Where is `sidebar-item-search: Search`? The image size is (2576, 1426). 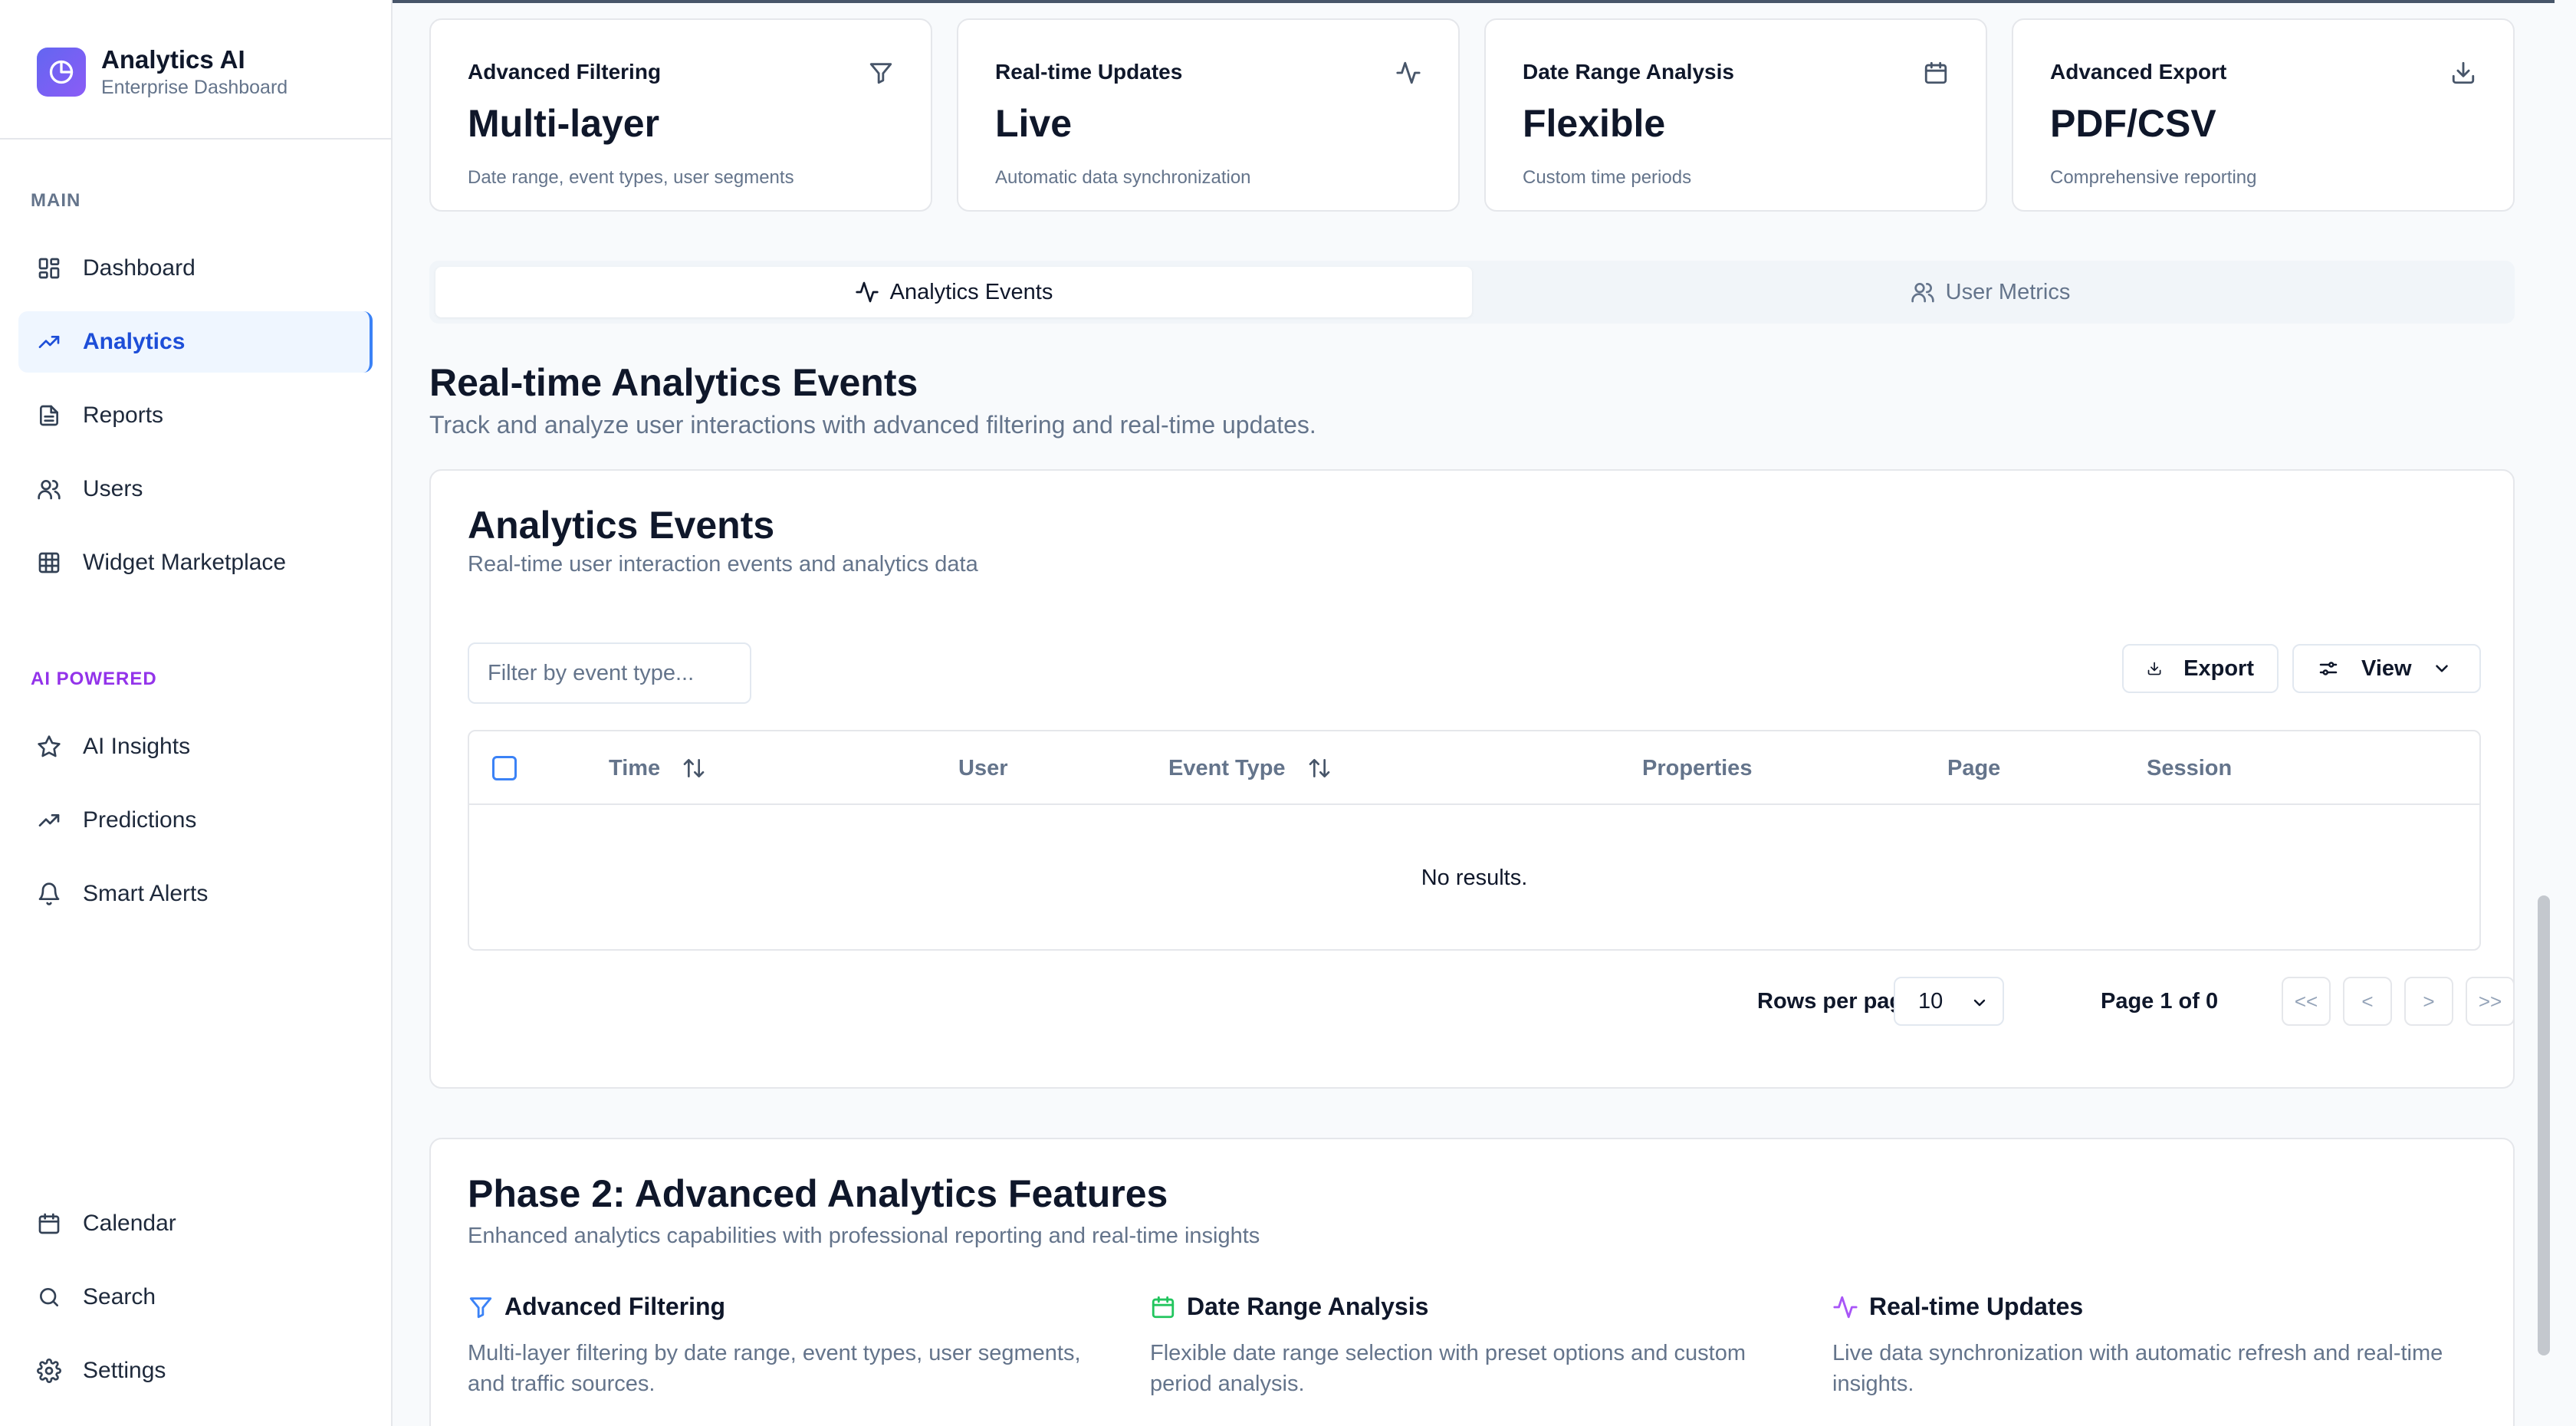
sidebar-item-search: Search is located at coordinates (195, 1297).